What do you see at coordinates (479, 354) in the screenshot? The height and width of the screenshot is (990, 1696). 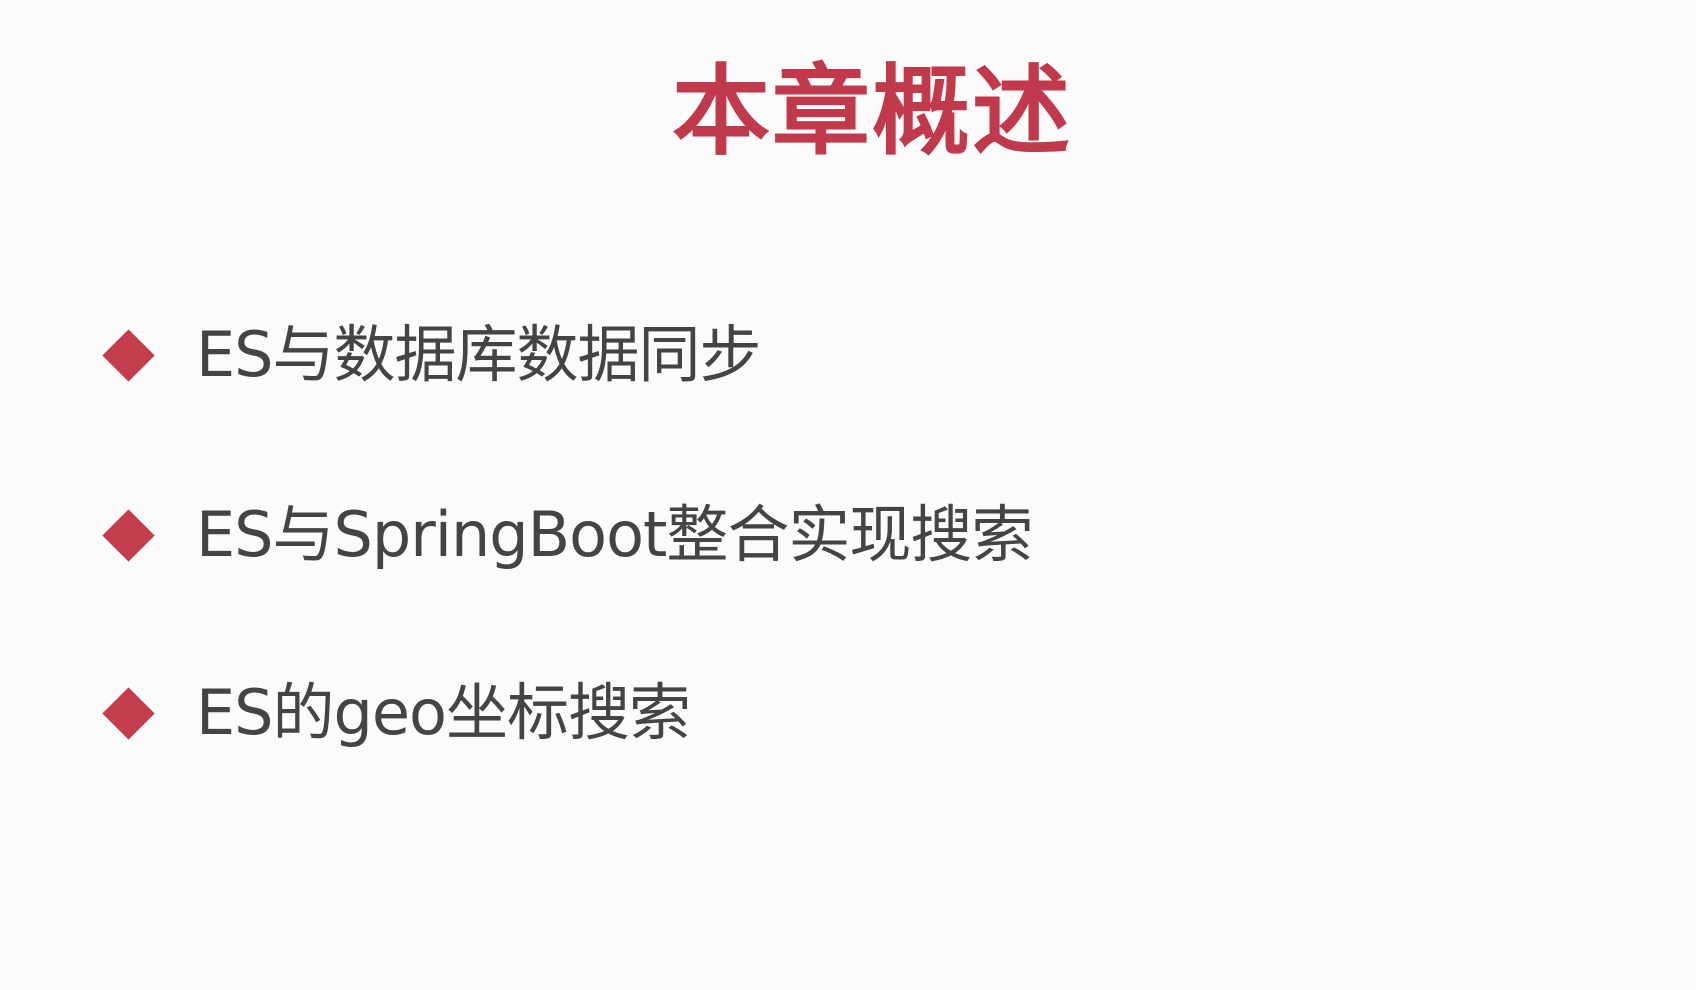 I see `bullet-text: ES与数据库数据同步` at bounding box center [479, 354].